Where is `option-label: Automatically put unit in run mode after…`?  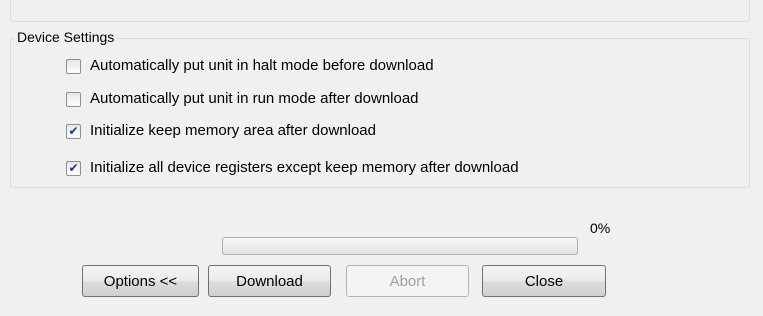 option-label: Automatically put unit in run mode after… is located at coordinates (254, 98).